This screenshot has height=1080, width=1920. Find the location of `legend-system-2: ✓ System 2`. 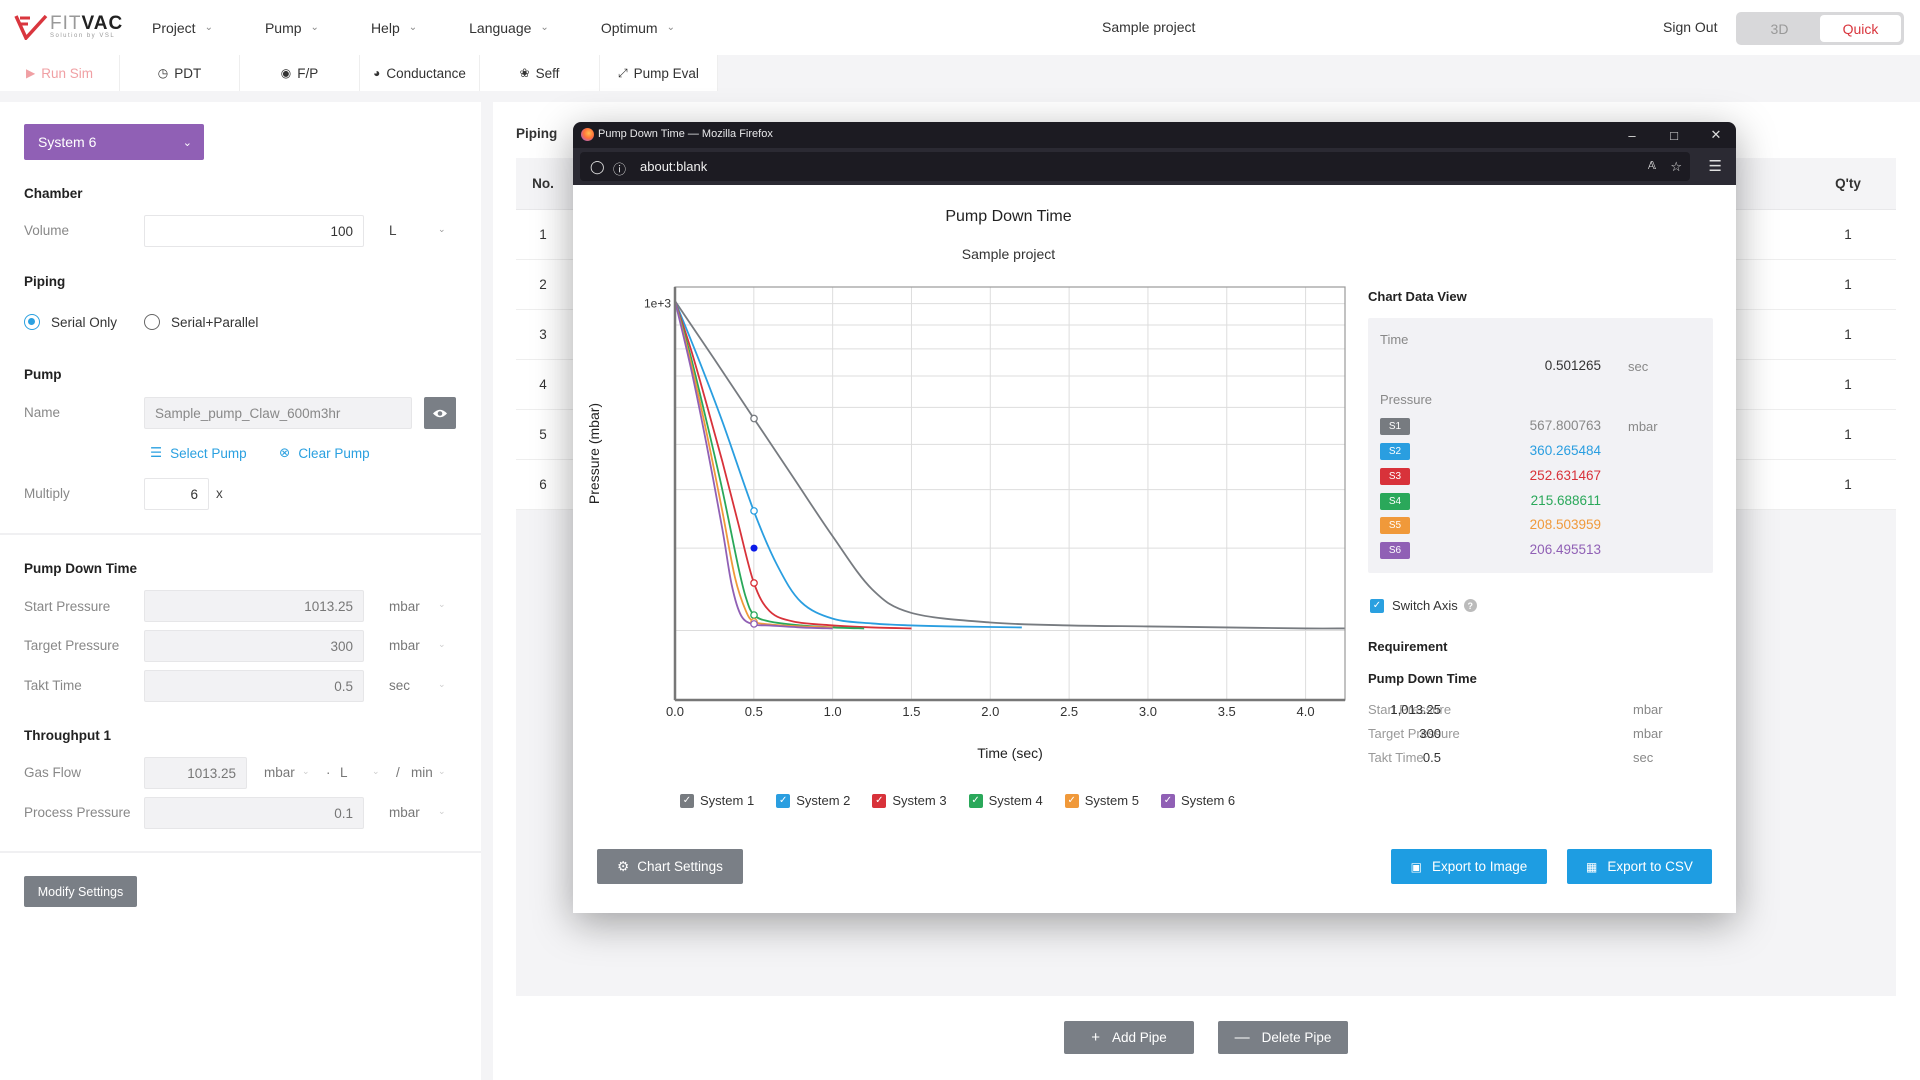

legend-system-2: ✓ System 2 is located at coordinates (813, 800).